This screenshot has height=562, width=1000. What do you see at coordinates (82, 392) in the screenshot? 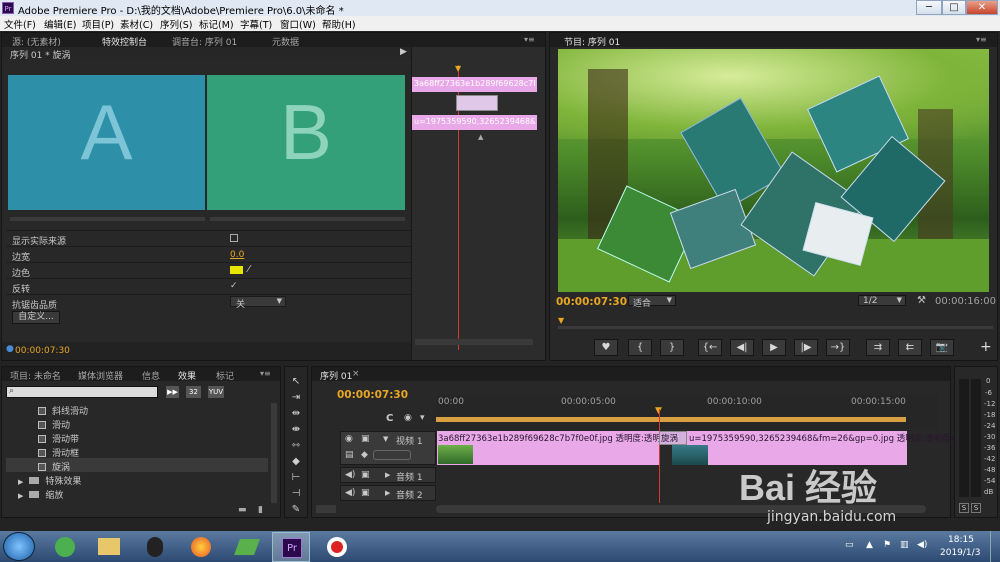
I see `effects-search-input: ⌕` at bounding box center [82, 392].